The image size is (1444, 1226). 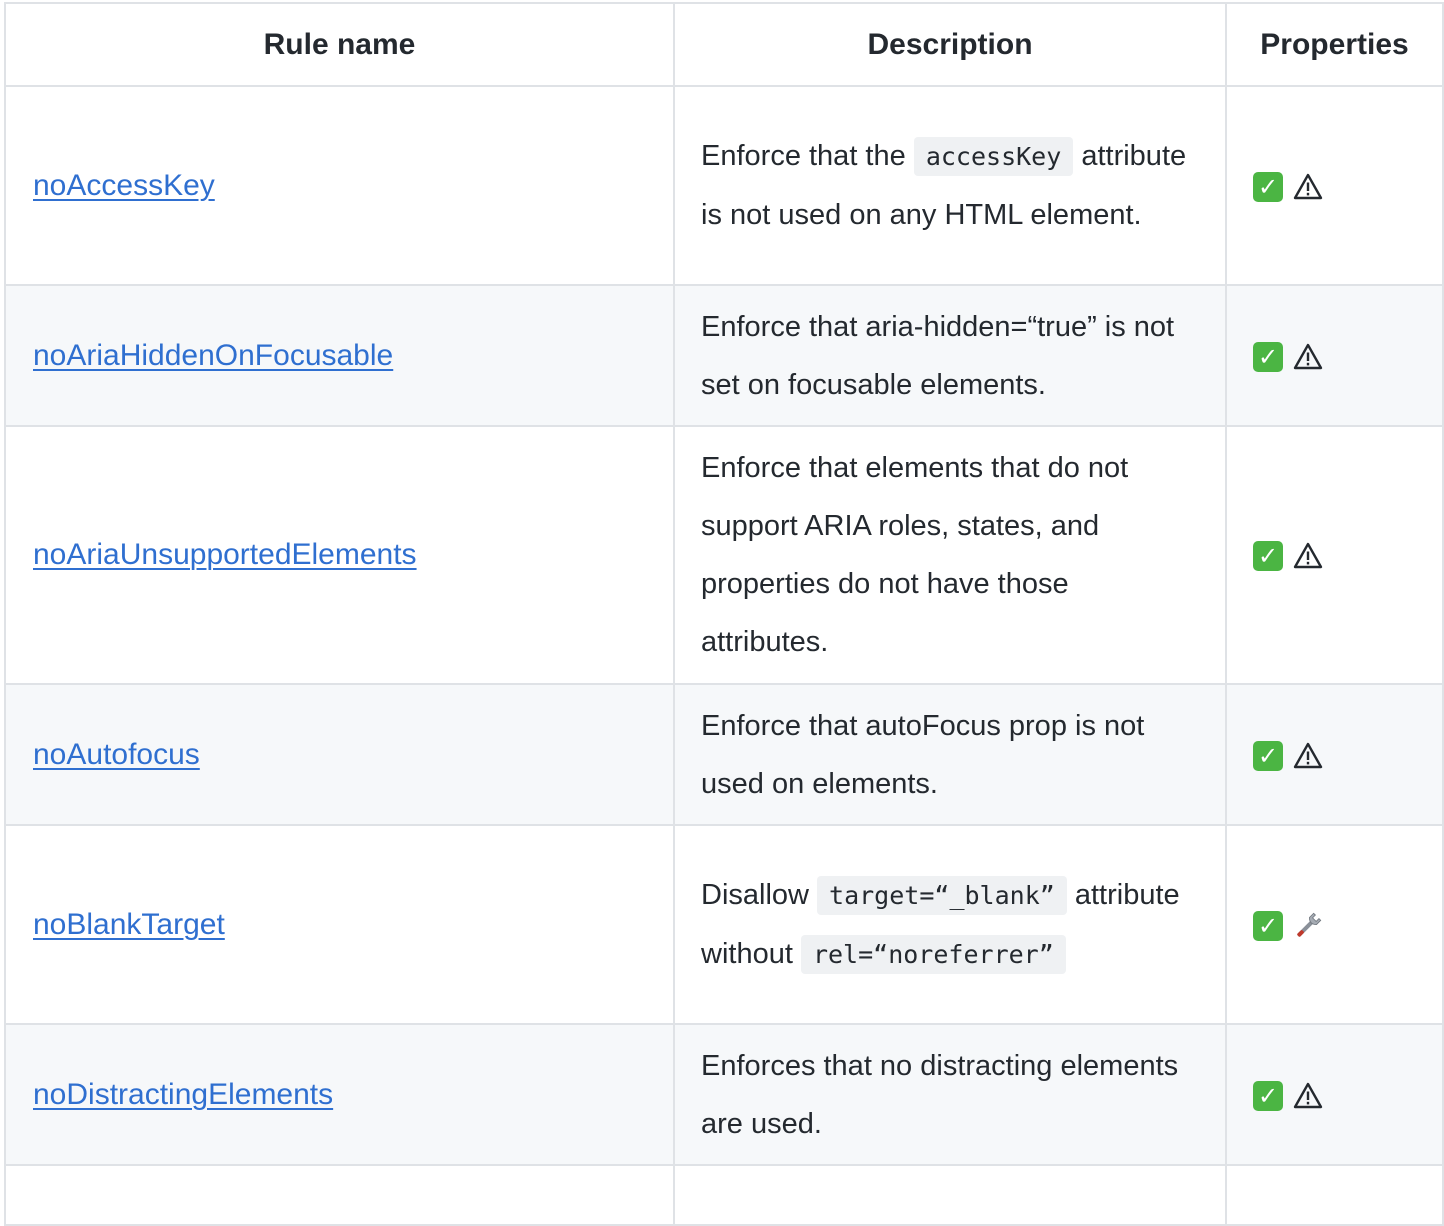 What do you see at coordinates (183, 1094) in the screenshot?
I see `rule-link-noDistractingElements: noDistractingElements` at bounding box center [183, 1094].